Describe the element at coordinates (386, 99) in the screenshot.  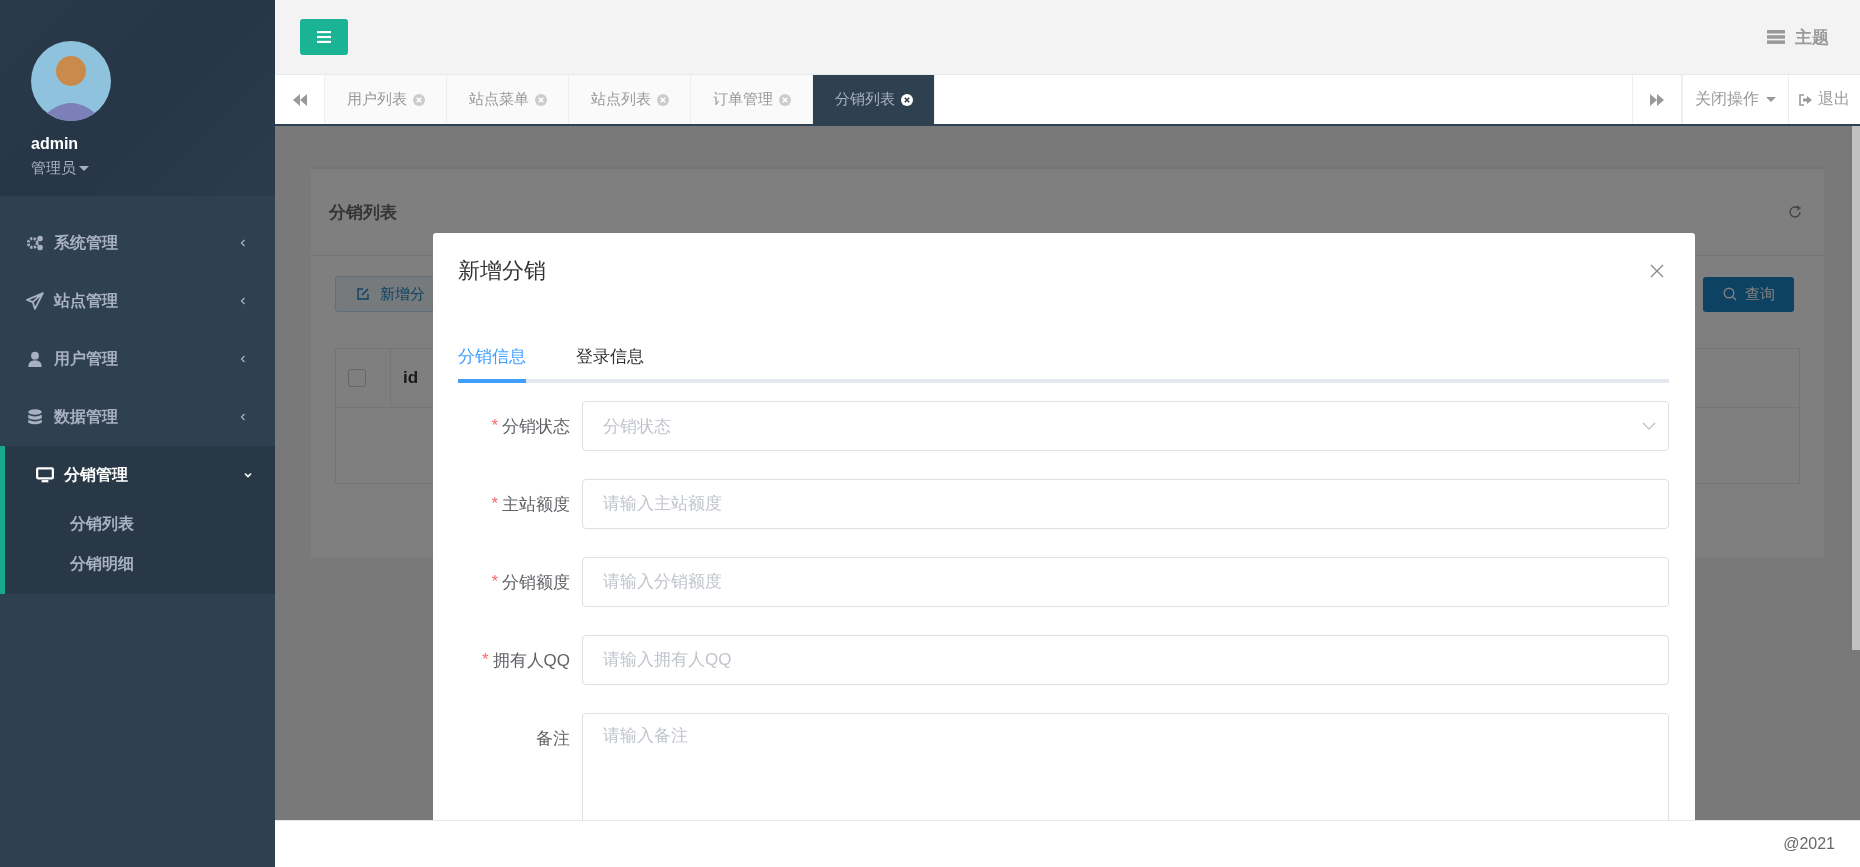
I see `page-tab: 用户列表` at that location.